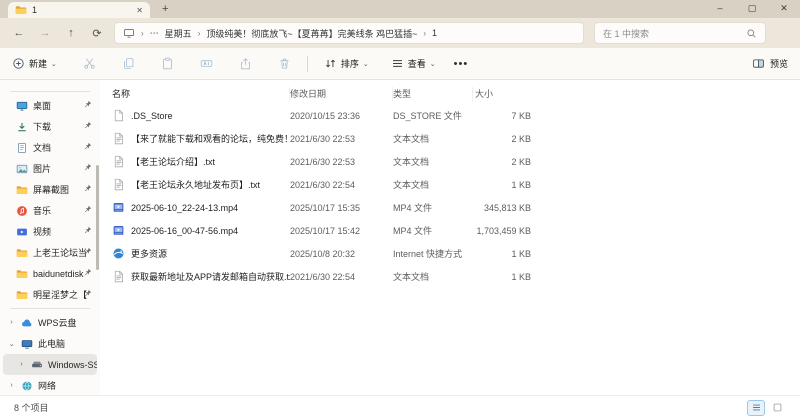 Image resolution: width=800 pixels, height=419 pixels. I want to click on share-button, so click(245, 63).